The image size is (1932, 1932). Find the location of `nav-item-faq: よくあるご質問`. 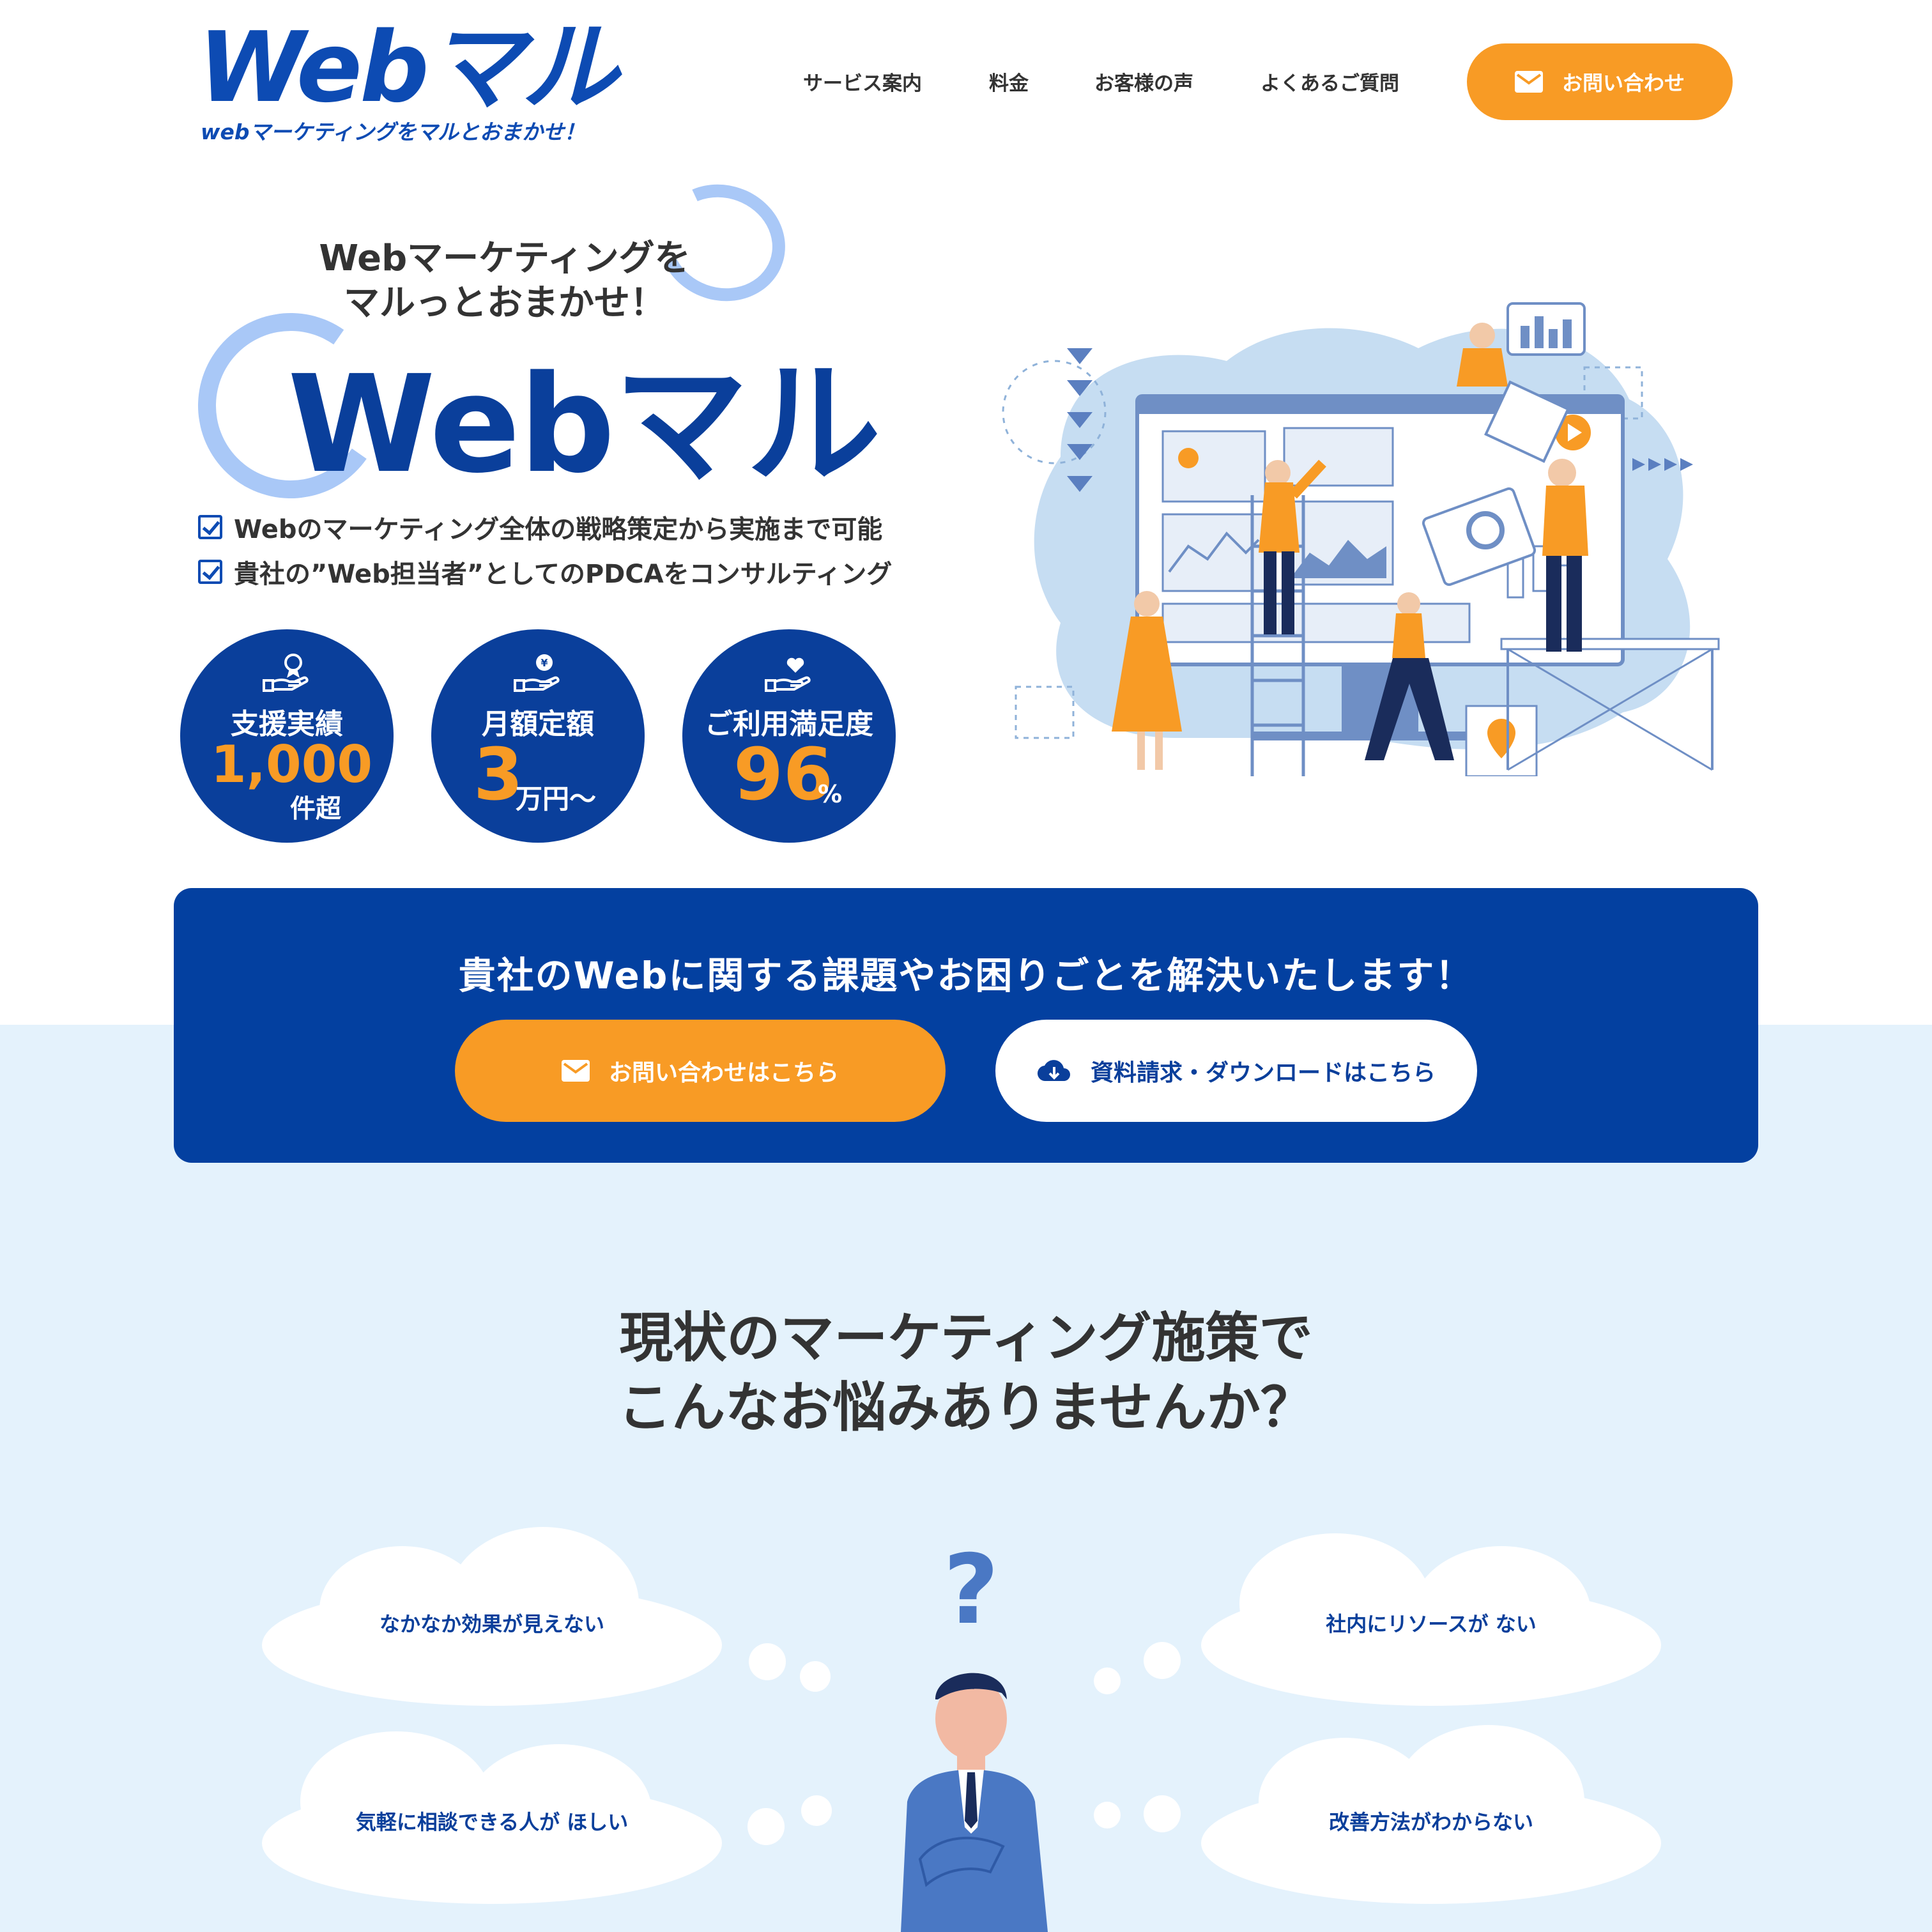

nav-item-faq: よくあるご質問 is located at coordinates (1330, 81).